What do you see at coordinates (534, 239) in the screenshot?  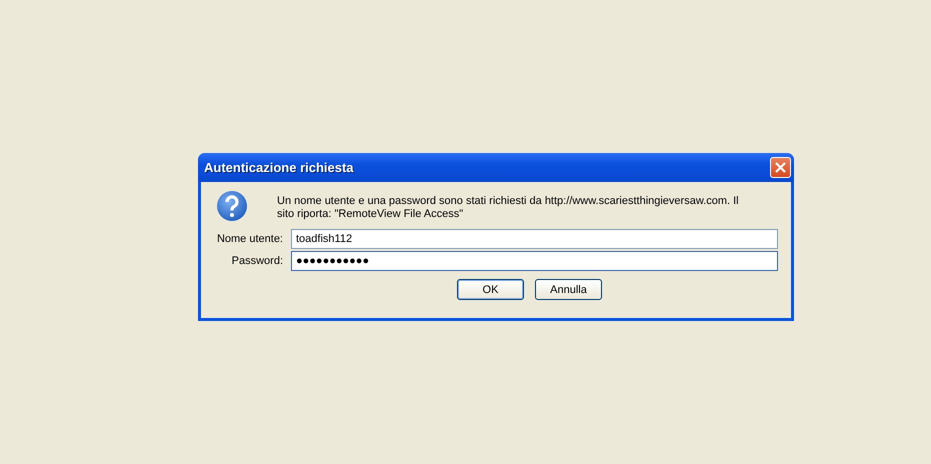 I see `text-field: toadfish112` at bounding box center [534, 239].